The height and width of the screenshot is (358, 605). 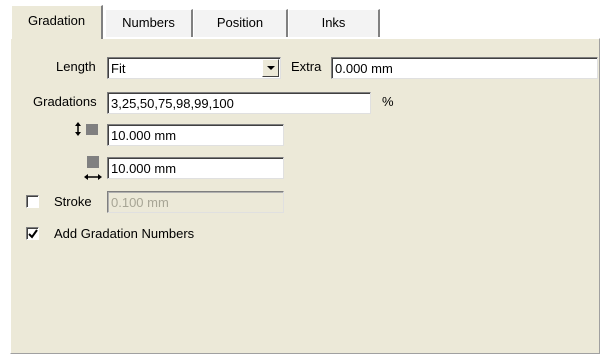 What do you see at coordinates (124, 233) in the screenshot?
I see `add-gradation-numbers-label: Add Gradation Numbers` at bounding box center [124, 233].